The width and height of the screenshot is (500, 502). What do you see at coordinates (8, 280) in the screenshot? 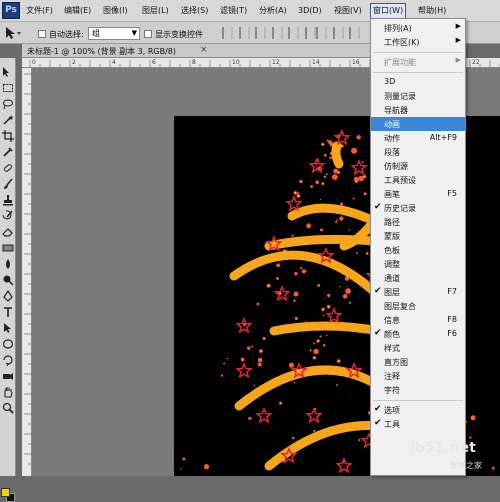
I see `dodge-tool-icon` at bounding box center [8, 280].